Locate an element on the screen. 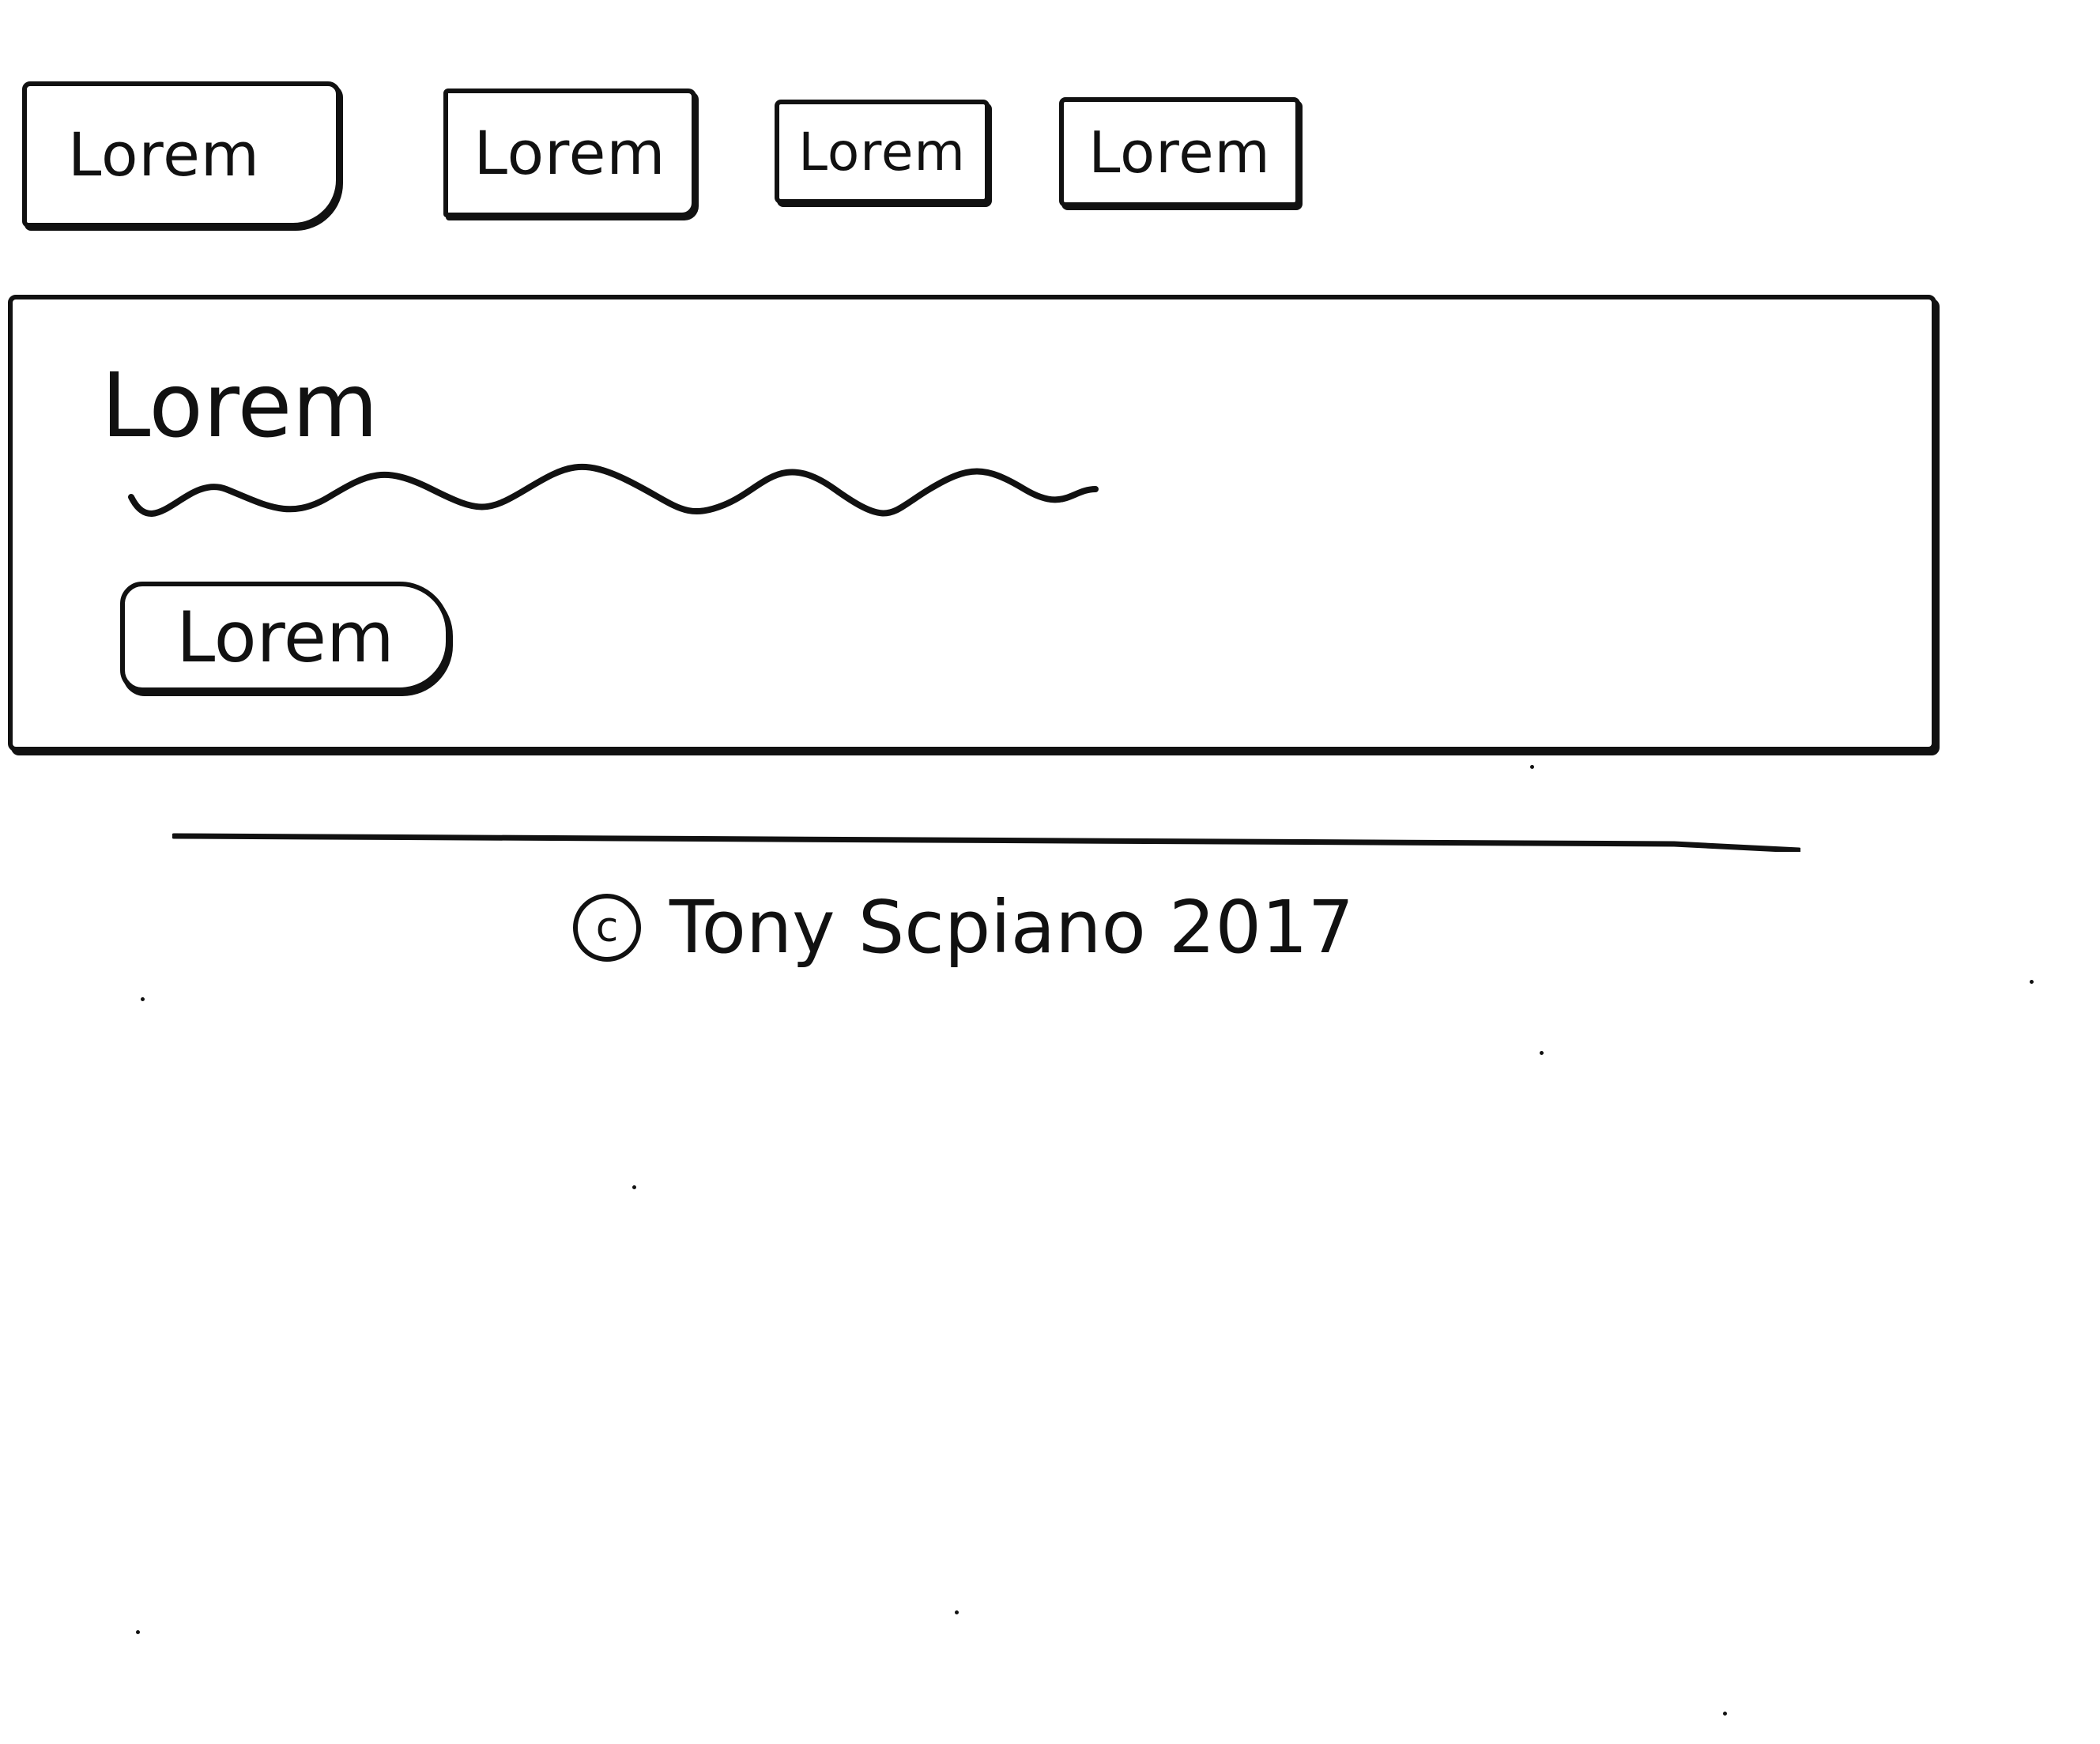 Image resolution: width=2100 pixels, height=1744 pixels. panel-action-button: Lorem is located at coordinates (285, 637).